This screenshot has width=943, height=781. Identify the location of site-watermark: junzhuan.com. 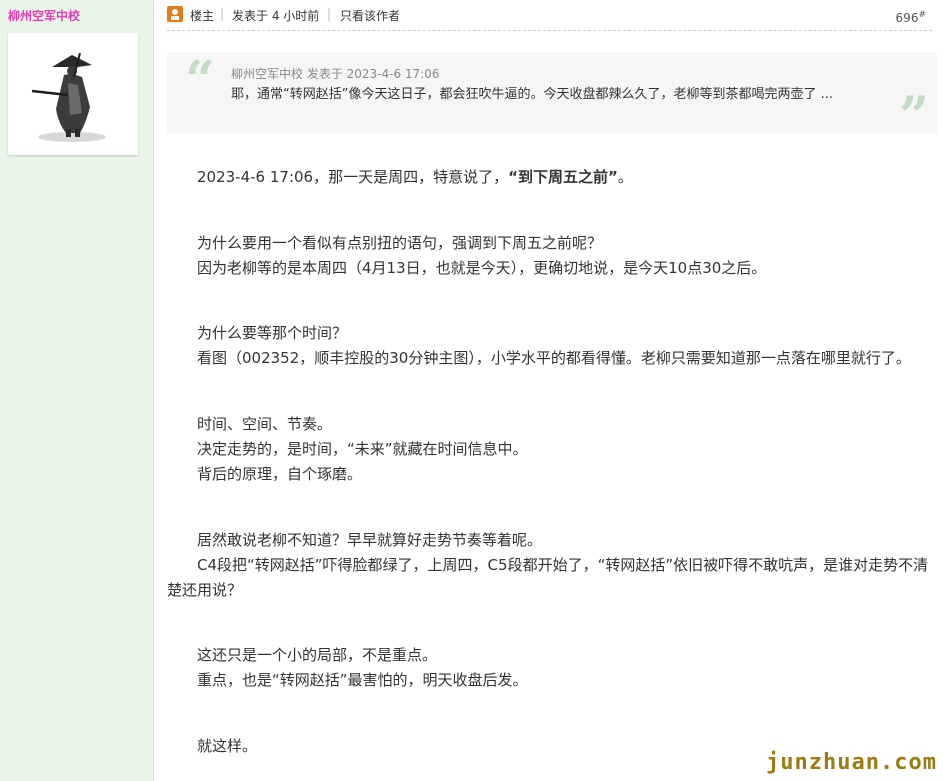
(851, 762).